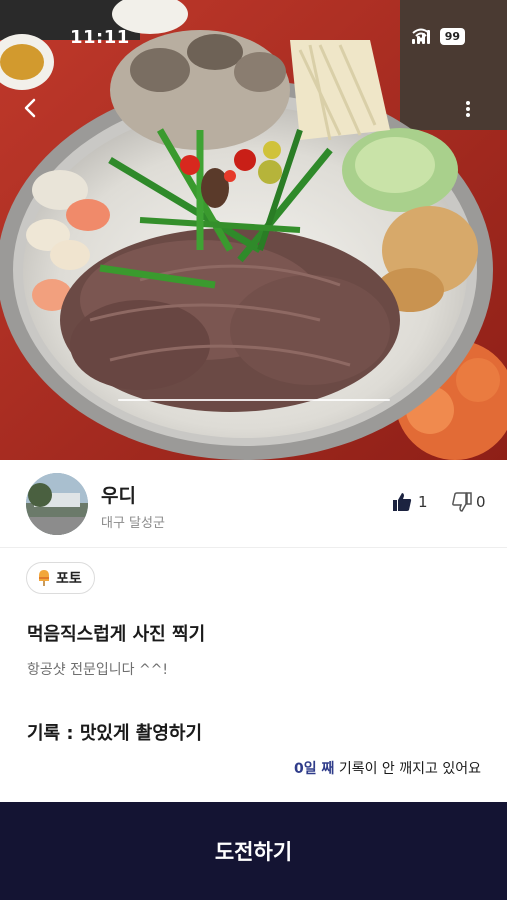  What do you see at coordinates (100, 37) in the screenshot?
I see `status-time: 11:11` at bounding box center [100, 37].